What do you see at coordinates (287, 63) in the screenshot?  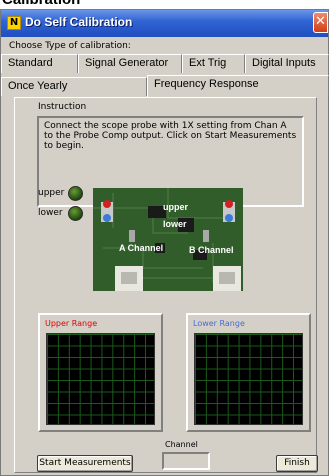 I see `tab-digital-inputs: Digital Inputs` at bounding box center [287, 63].